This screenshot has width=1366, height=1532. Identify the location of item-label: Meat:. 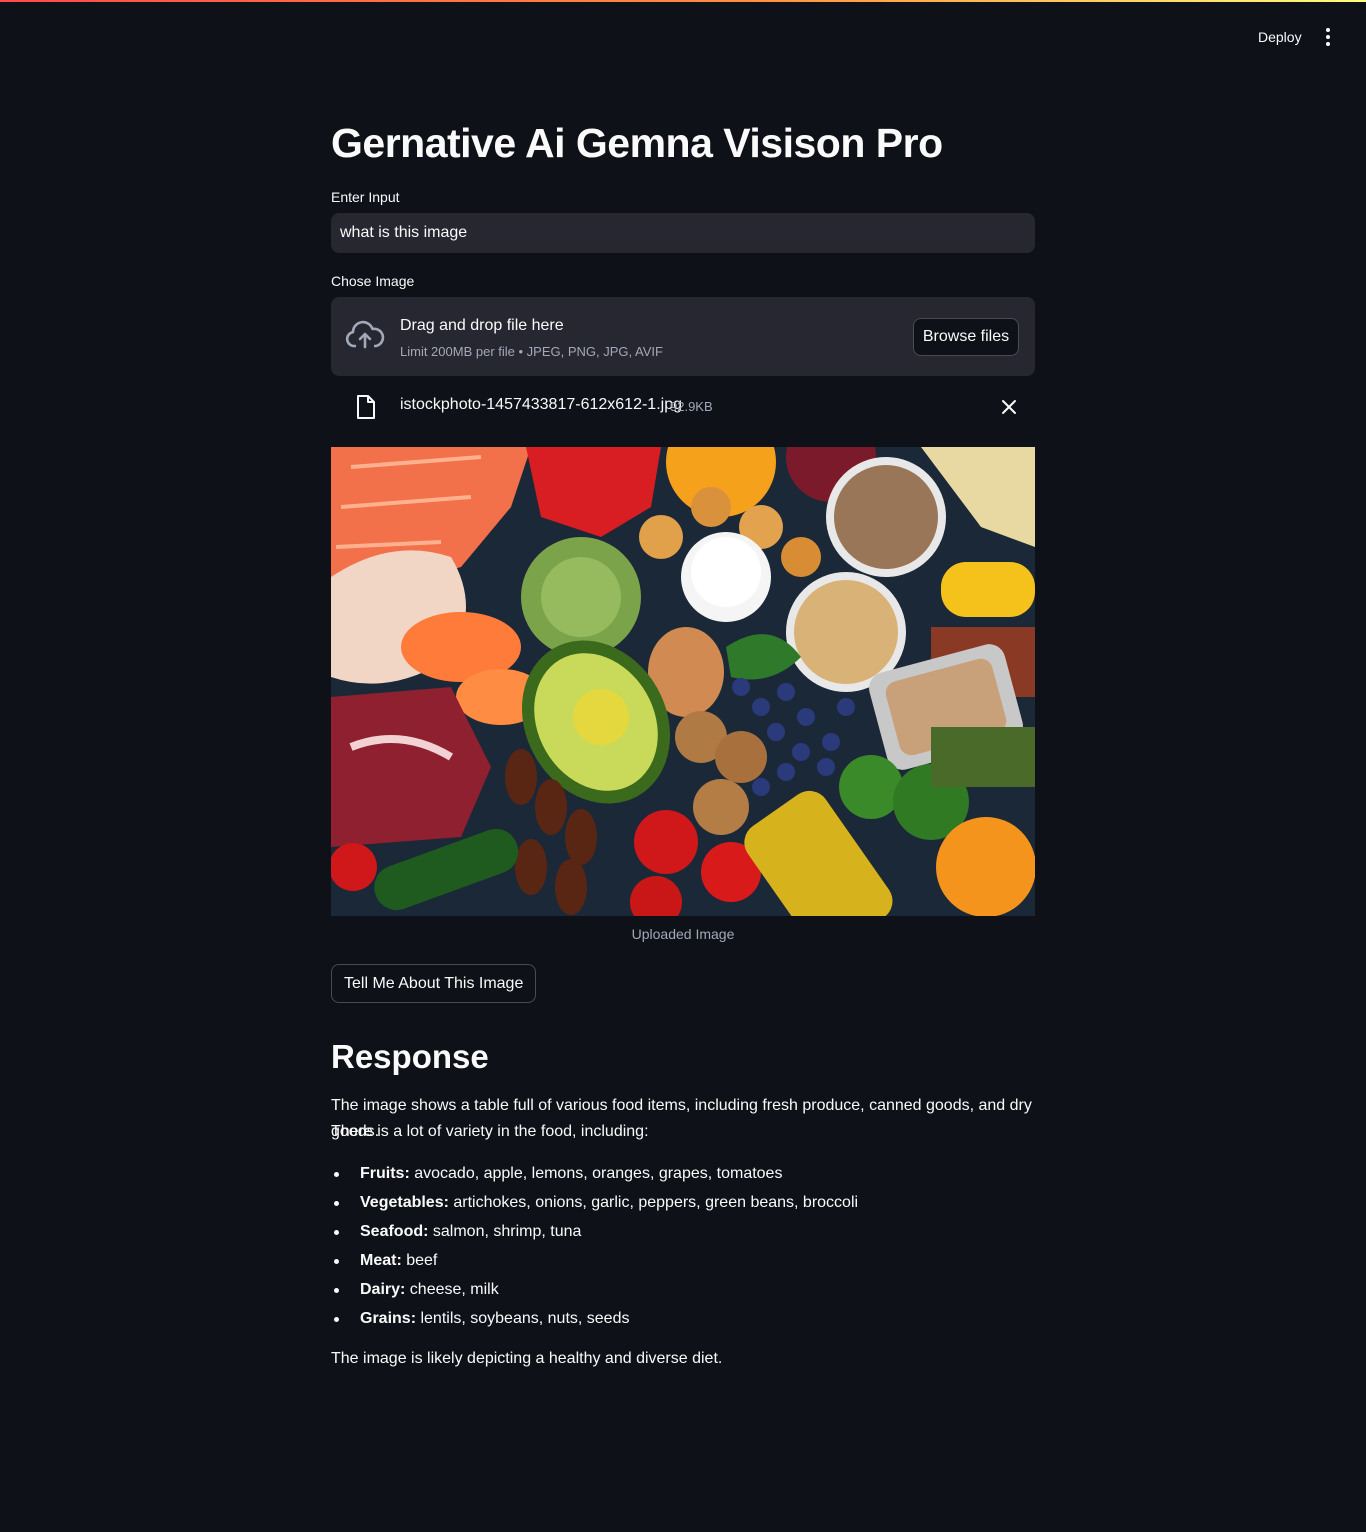
(381, 1260).